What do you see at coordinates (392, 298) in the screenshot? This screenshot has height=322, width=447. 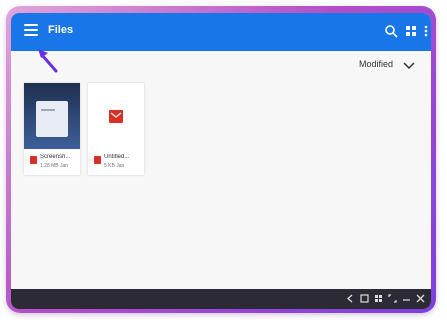 I see `fullscreen-icon` at bounding box center [392, 298].